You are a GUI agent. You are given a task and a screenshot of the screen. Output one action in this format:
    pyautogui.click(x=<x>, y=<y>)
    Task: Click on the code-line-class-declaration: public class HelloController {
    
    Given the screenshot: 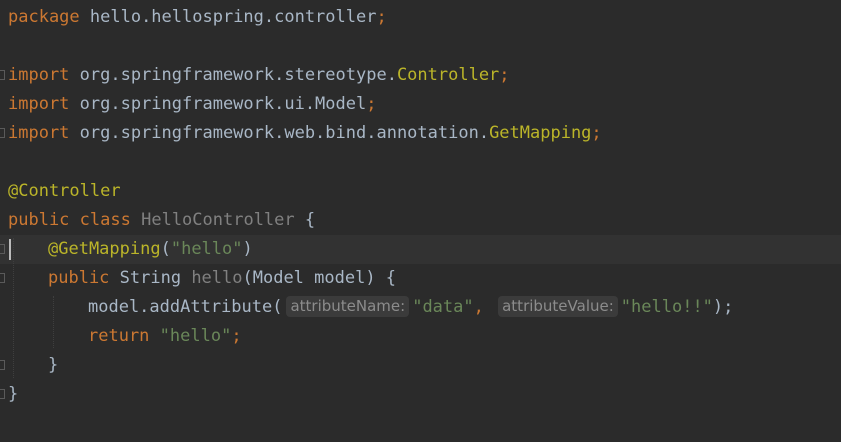 What is the action you would take?
    pyautogui.click(x=420, y=220)
    